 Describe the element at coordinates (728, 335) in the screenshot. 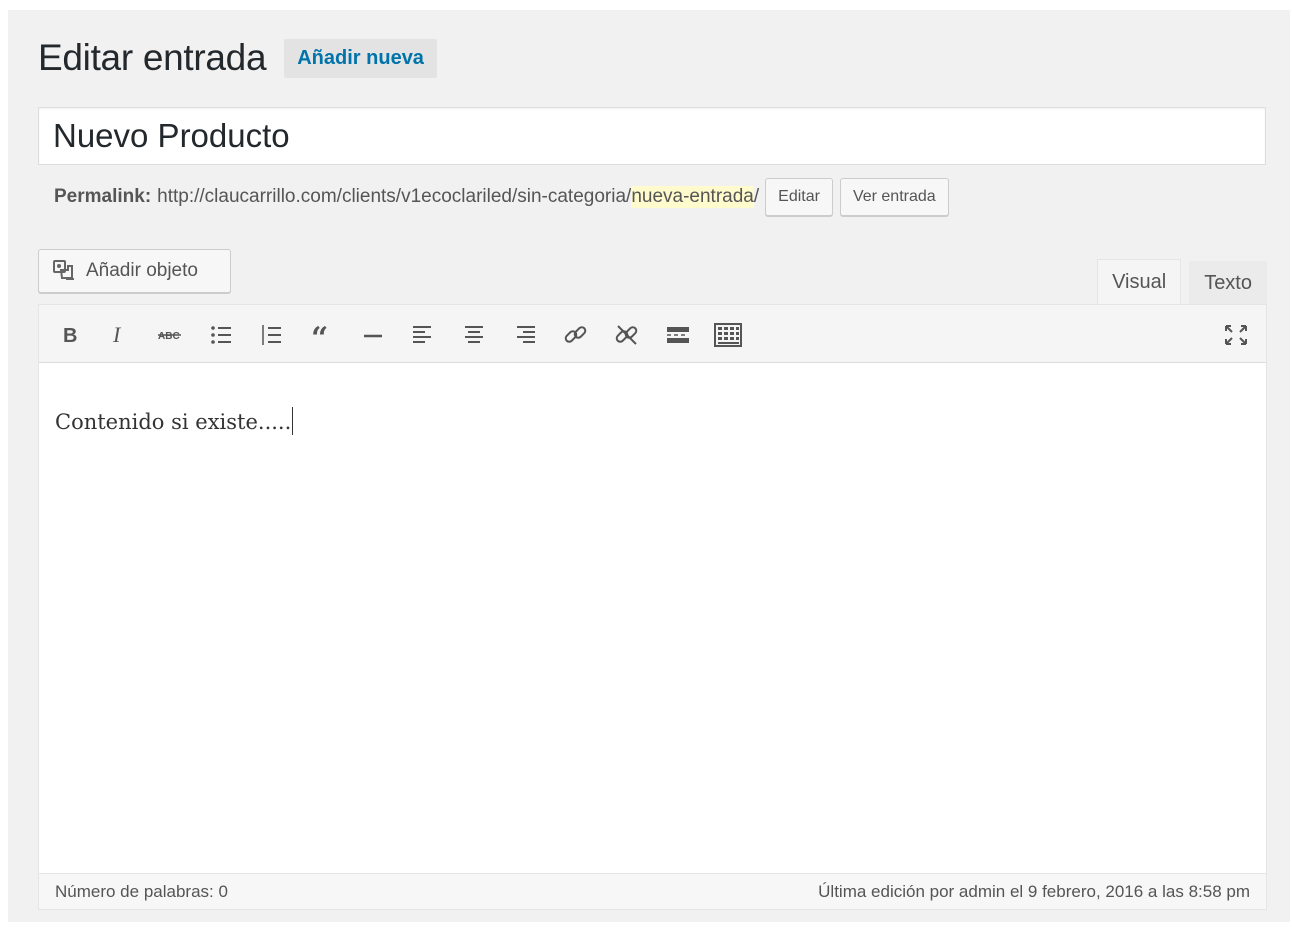

I see `toolbar-toggle-icon` at that location.